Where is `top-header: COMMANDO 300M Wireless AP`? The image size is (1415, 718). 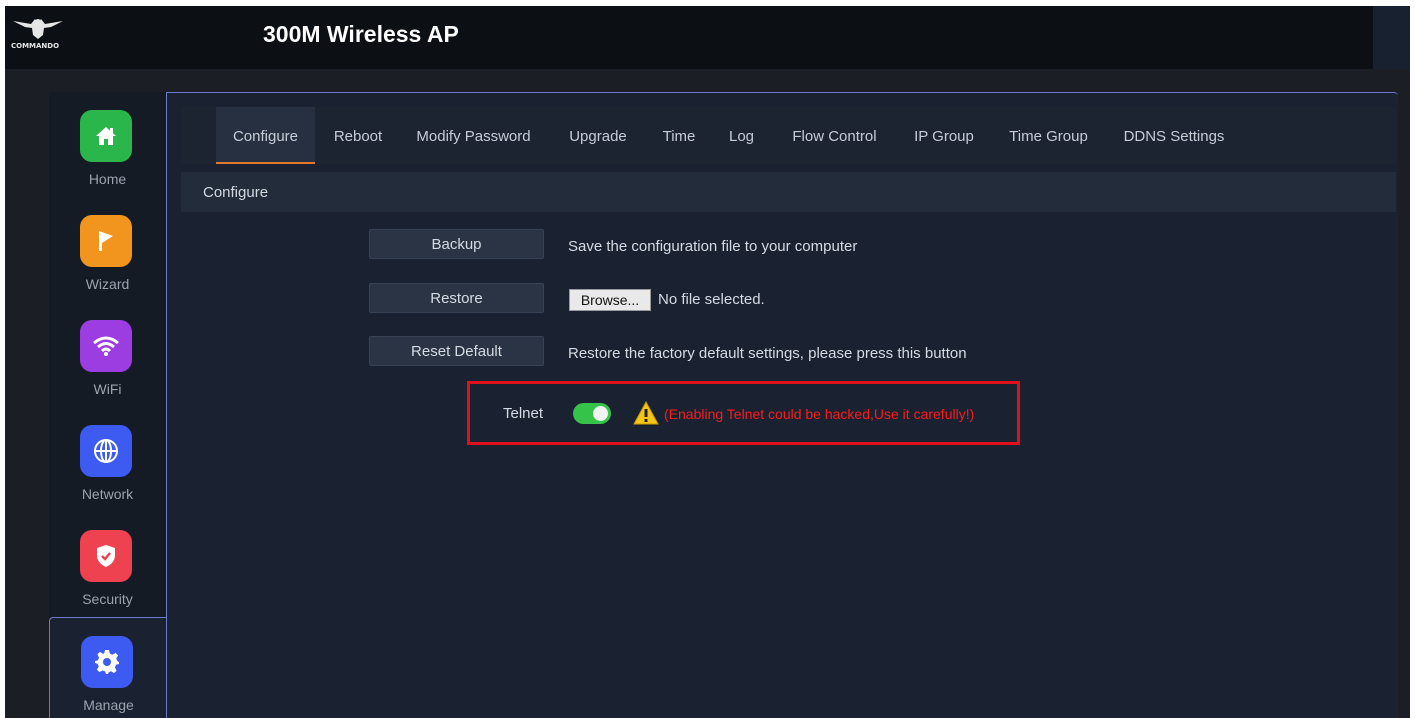 top-header: COMMANDO 300M Wireless AP is located at coordinates (707, 37).